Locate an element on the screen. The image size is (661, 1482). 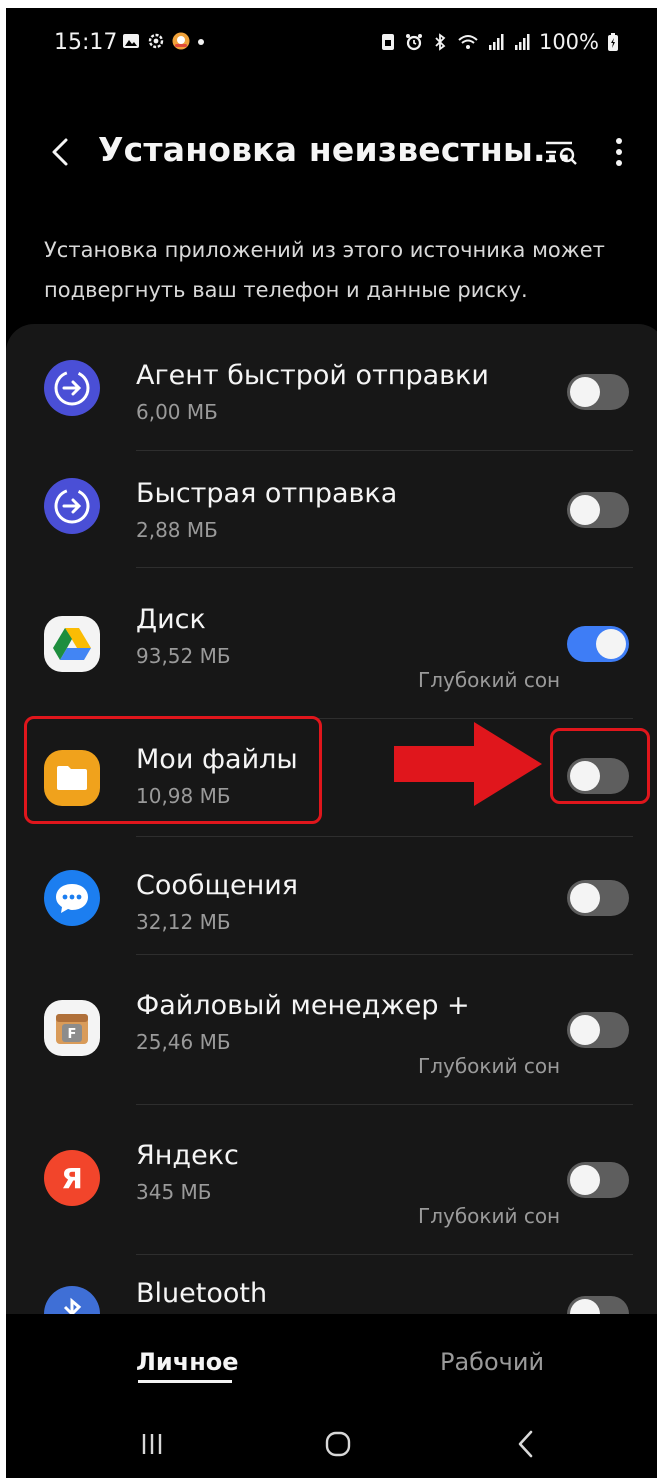
messages-icon is located at coordinates (72, 898).